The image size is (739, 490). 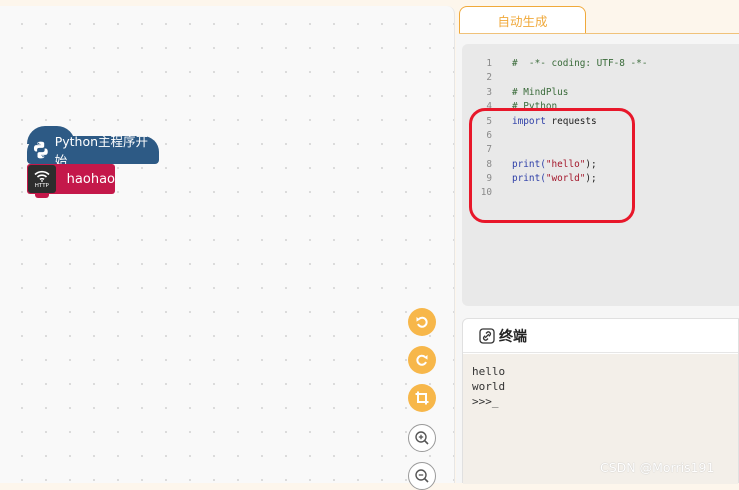 I want to click on watermark: CSDN @Morris191, so click(x=657, y=467).